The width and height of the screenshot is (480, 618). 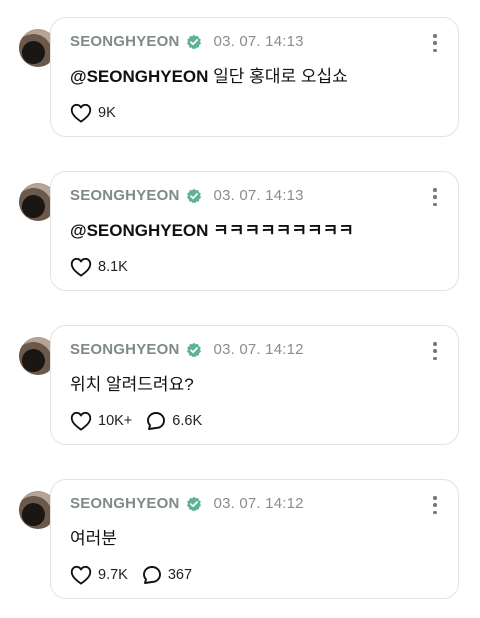 I want to click on like-count: 9.7K, so click(x=113, y=575).